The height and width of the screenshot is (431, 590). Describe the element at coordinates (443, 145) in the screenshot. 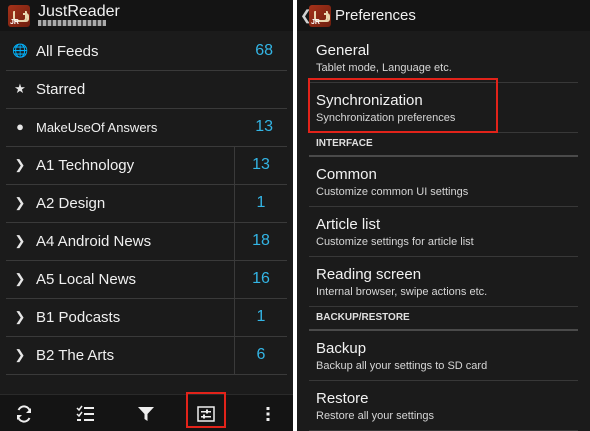

I see `category-interface: INTERFACE` at that location.